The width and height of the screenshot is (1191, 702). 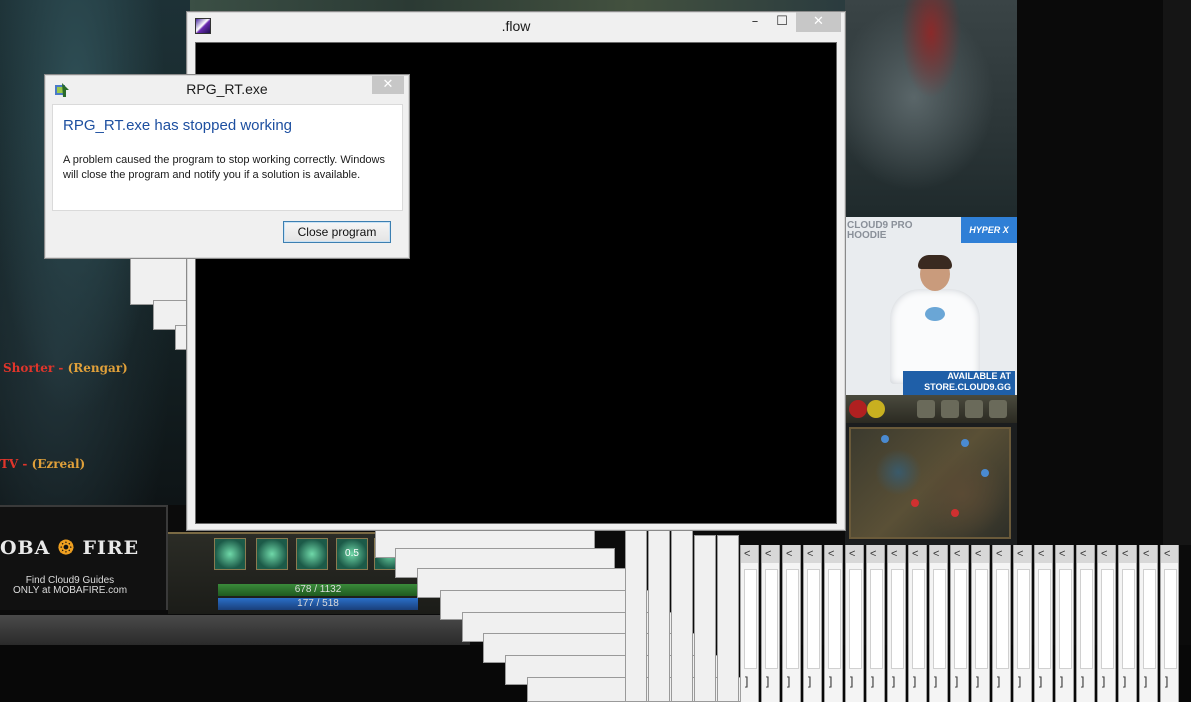 I want to click on stream-background-strip, so click(x=1177, y=272).